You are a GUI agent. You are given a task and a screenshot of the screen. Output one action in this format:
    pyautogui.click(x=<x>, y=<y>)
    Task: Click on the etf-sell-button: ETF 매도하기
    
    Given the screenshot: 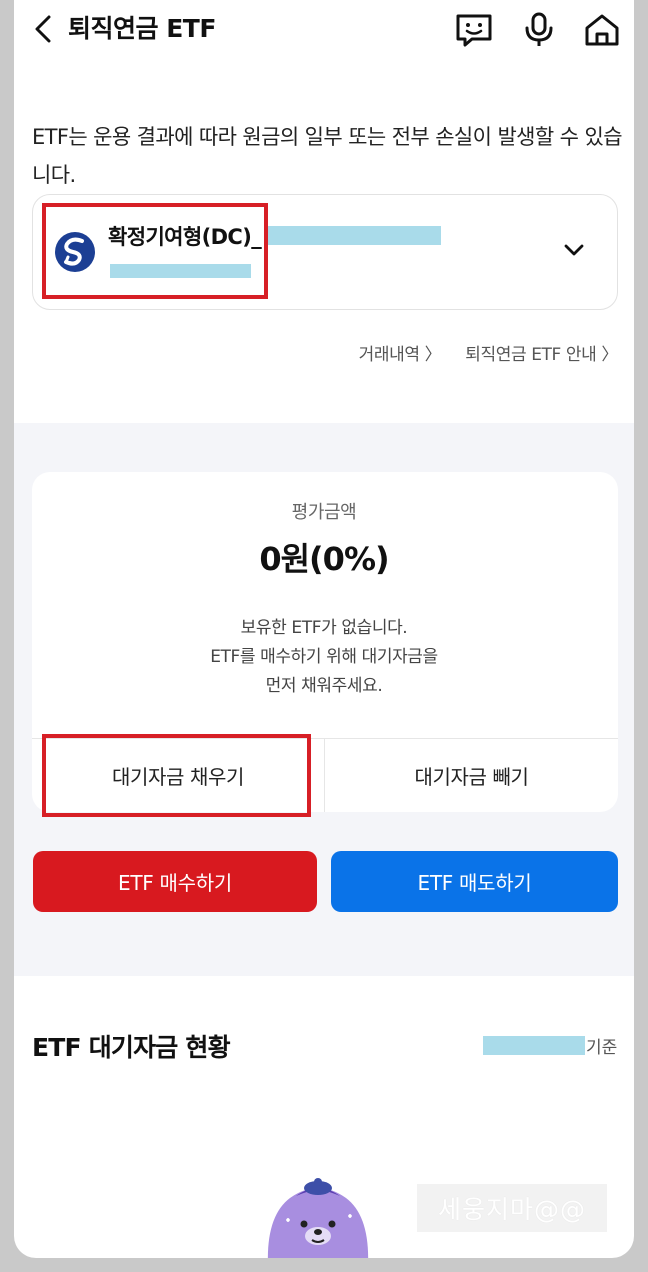 What is the action you would take?
    pyautogui.click(x=474, y=881)
    